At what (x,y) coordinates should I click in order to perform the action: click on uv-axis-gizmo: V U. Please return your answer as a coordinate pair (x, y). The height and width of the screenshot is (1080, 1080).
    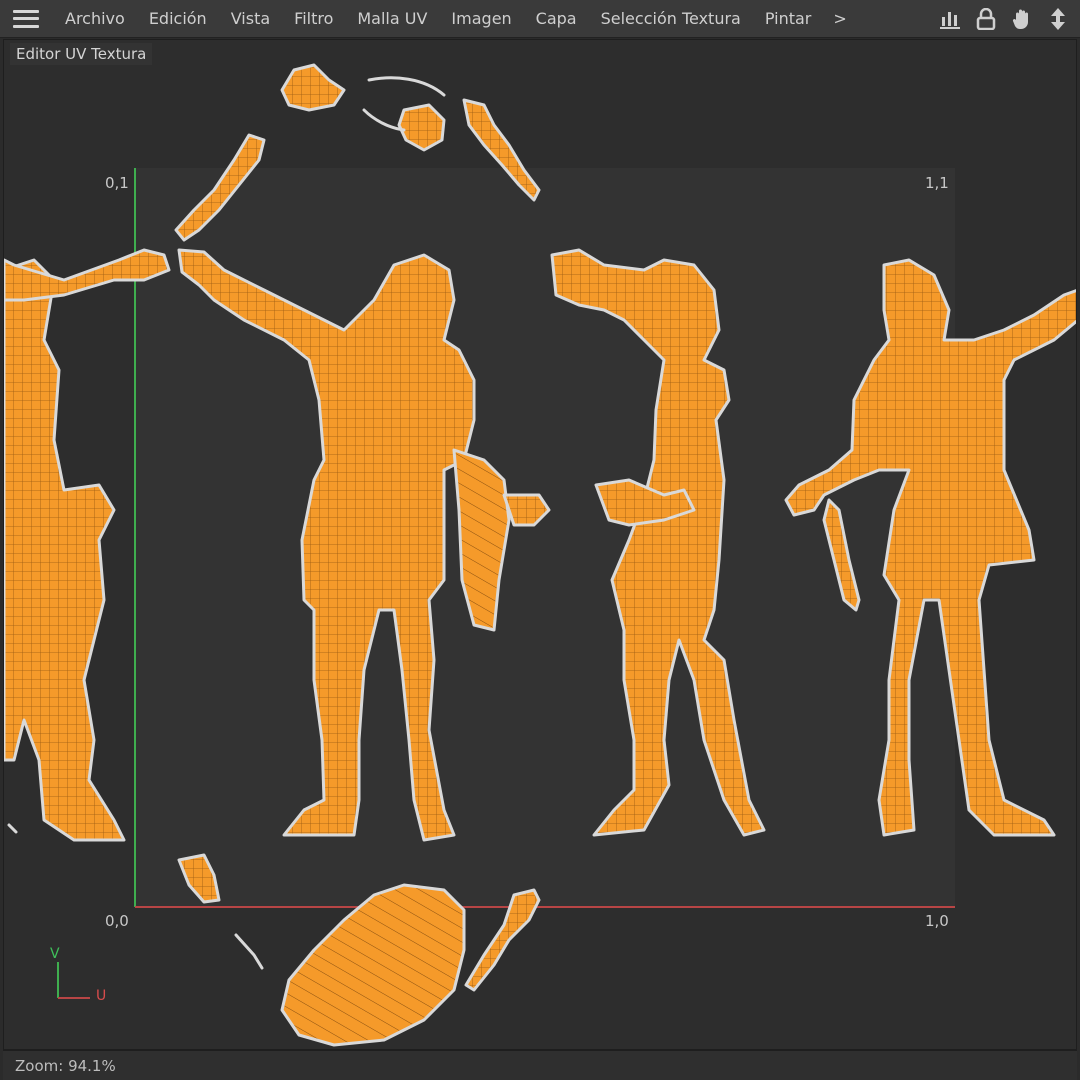
    Looking at the image, I should click on (83, 976).